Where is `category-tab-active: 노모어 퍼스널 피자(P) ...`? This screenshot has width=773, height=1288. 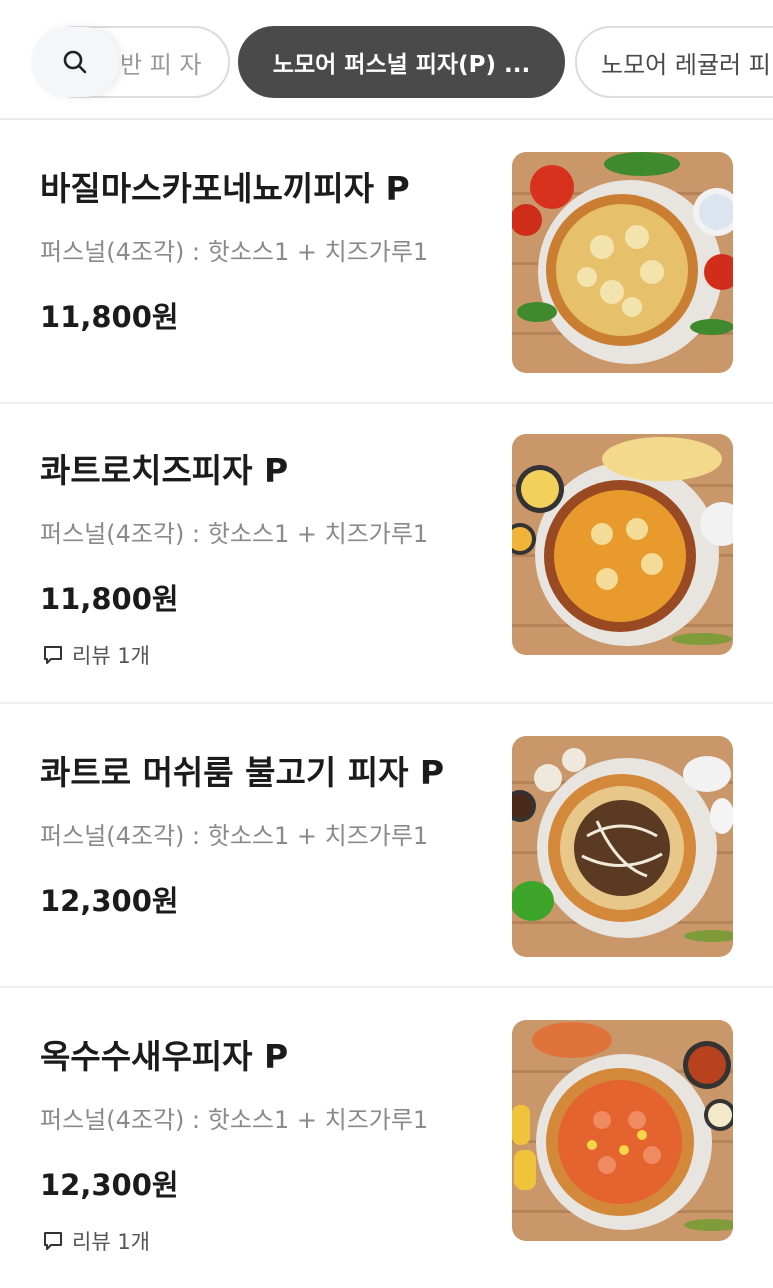 category-tab-active: 노모어 퍼스널 피자(P) ... is located at coordinates (401, 62).